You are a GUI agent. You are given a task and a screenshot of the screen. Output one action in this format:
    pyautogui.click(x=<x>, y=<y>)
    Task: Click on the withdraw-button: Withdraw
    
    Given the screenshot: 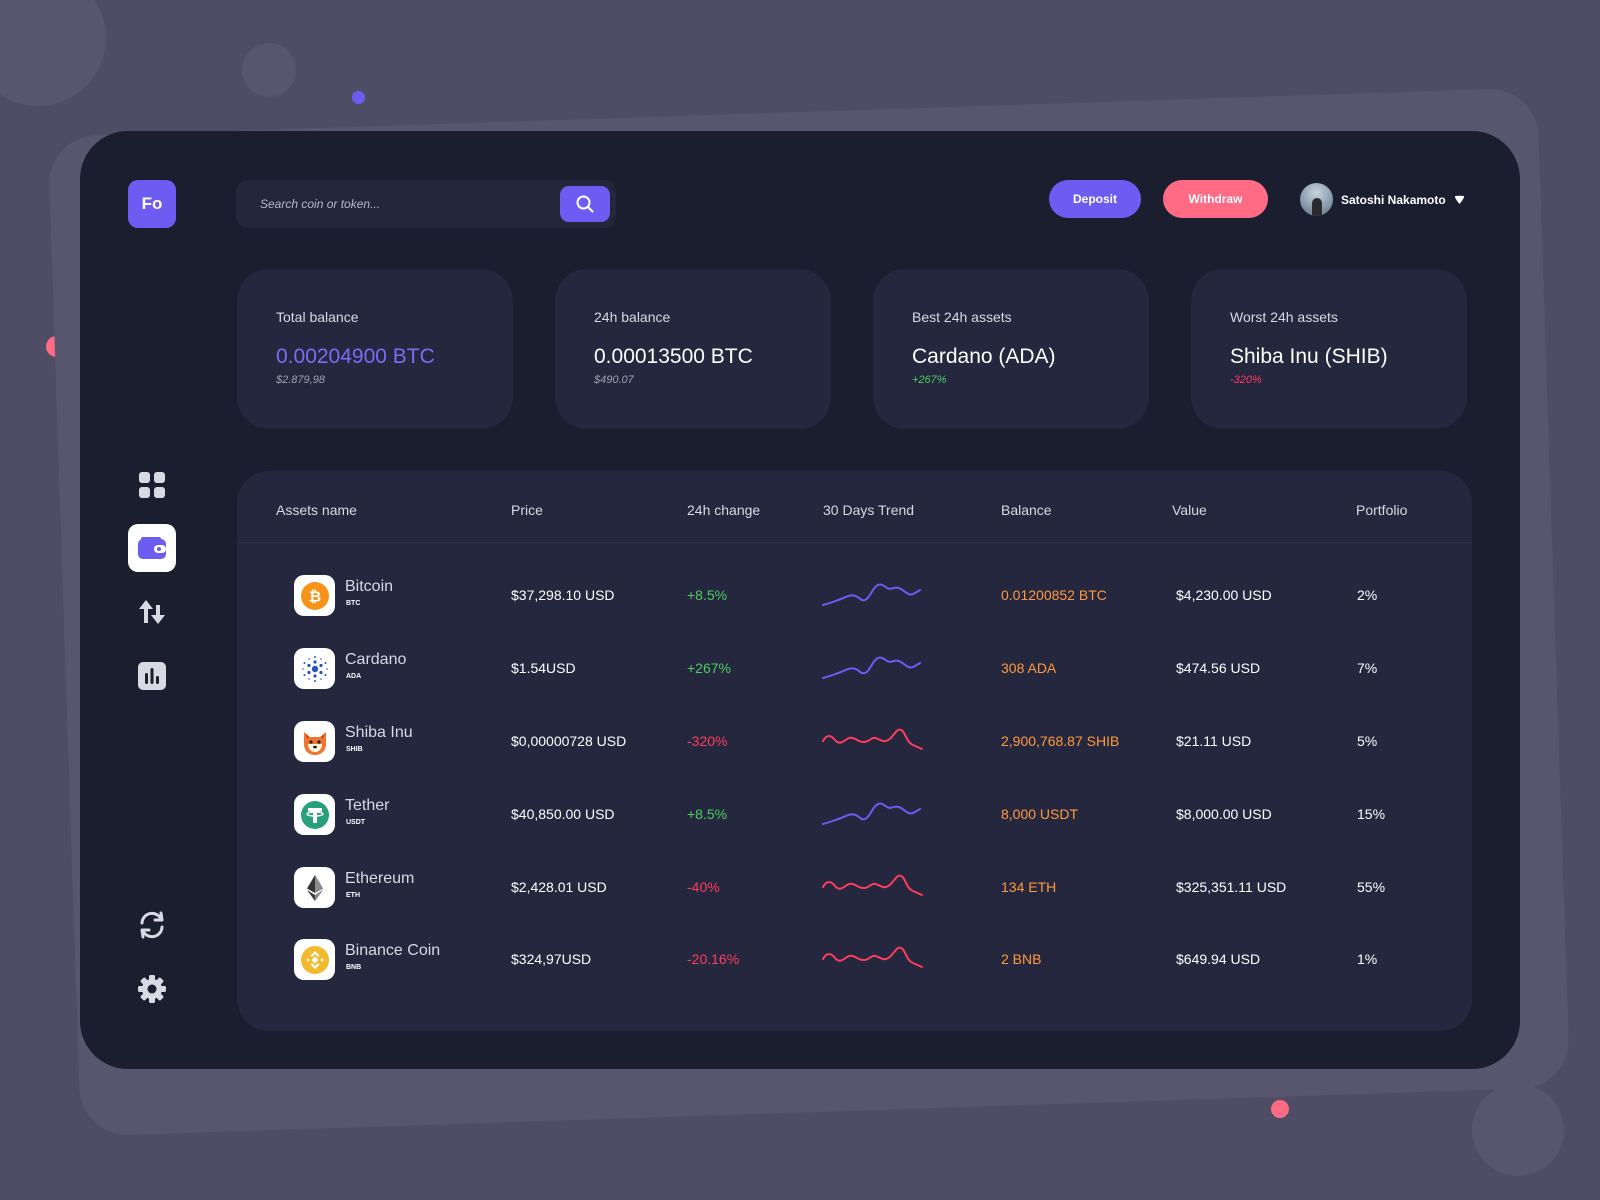 What is the action you would take?
    pyautogui.click(x=1215, y=199)
    